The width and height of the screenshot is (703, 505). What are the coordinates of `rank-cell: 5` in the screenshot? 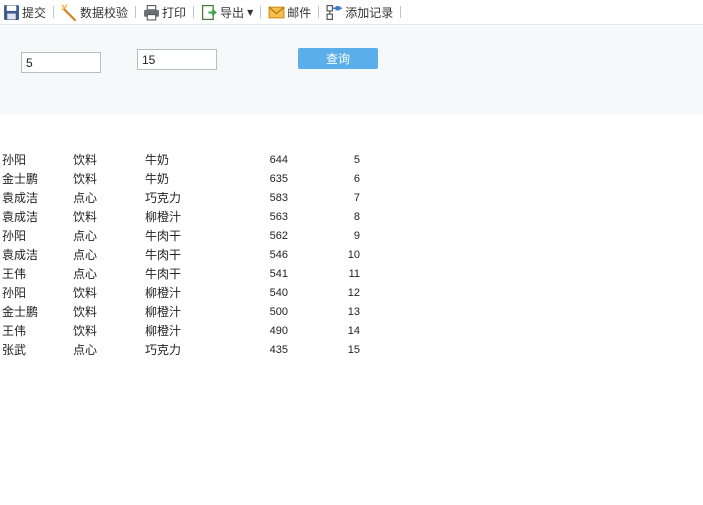 It's located at (356, 160).